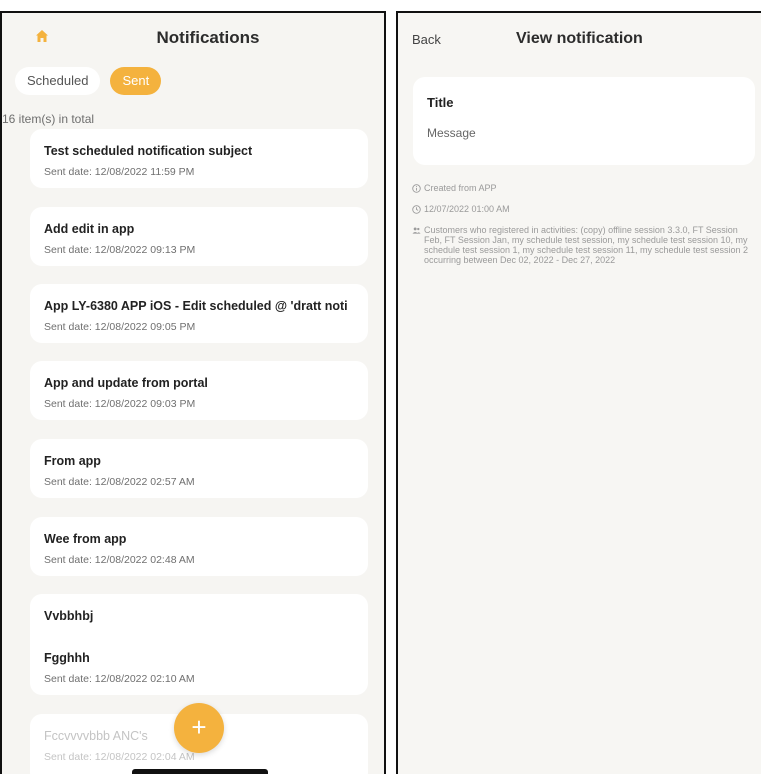 The image size is (761, 774). What do you see at coordinates (416, 230) in the screenshot?
I see `users-icon` at bounding box center [416, 230].